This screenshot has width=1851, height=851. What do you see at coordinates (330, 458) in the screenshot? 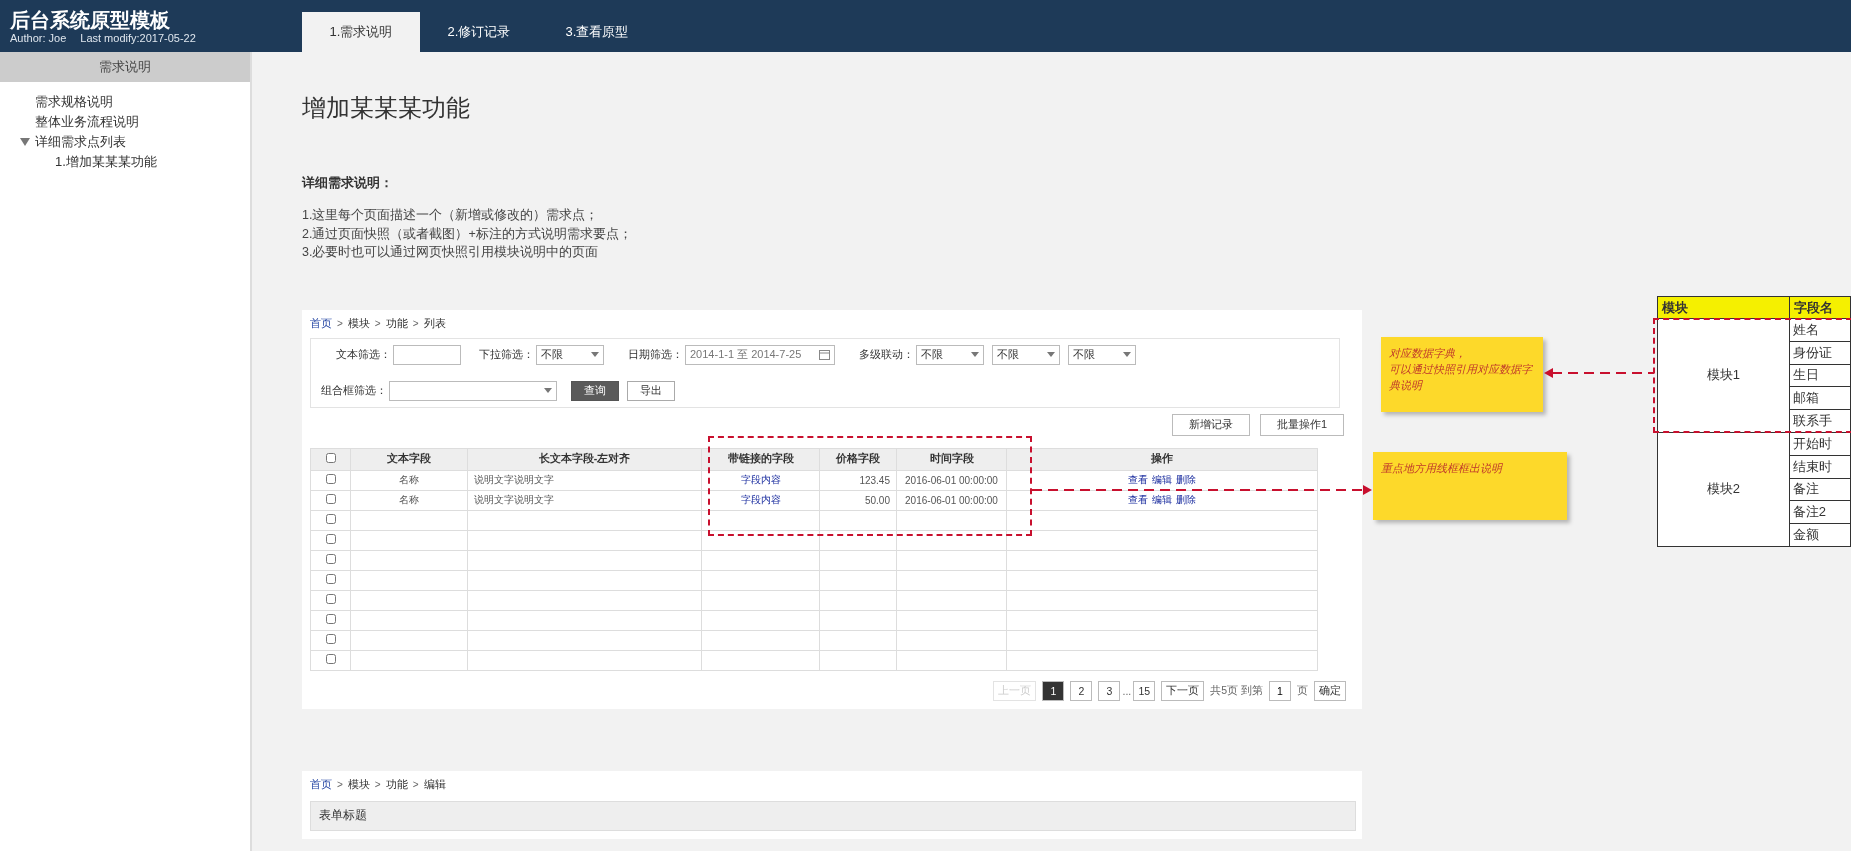
I see `select-all-checkbox` at bounding box center [330, 458].